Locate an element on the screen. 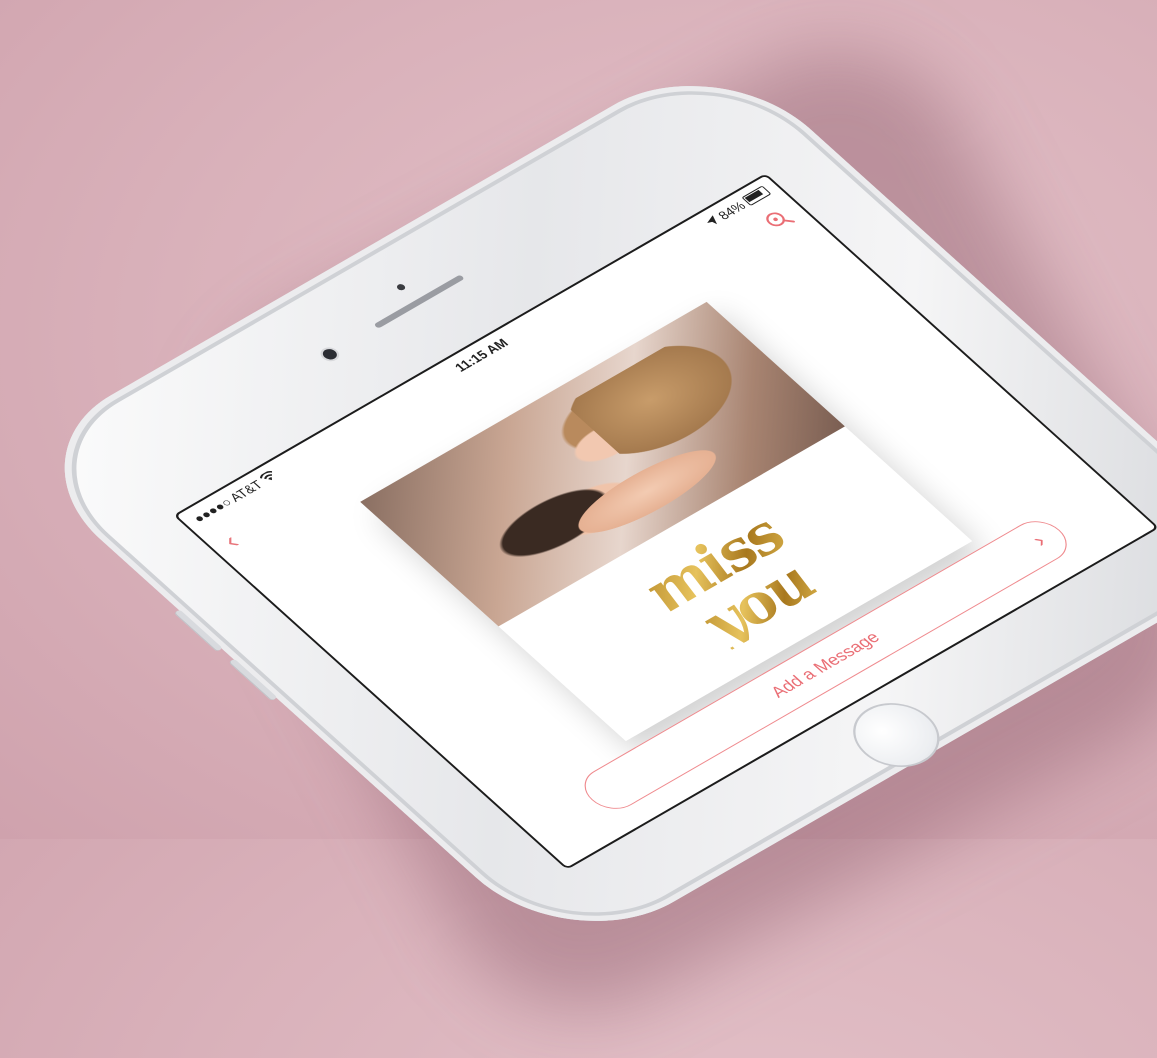 The image size is (1157, 1058). earpiece-speaker is located at coordinates (419, 301).